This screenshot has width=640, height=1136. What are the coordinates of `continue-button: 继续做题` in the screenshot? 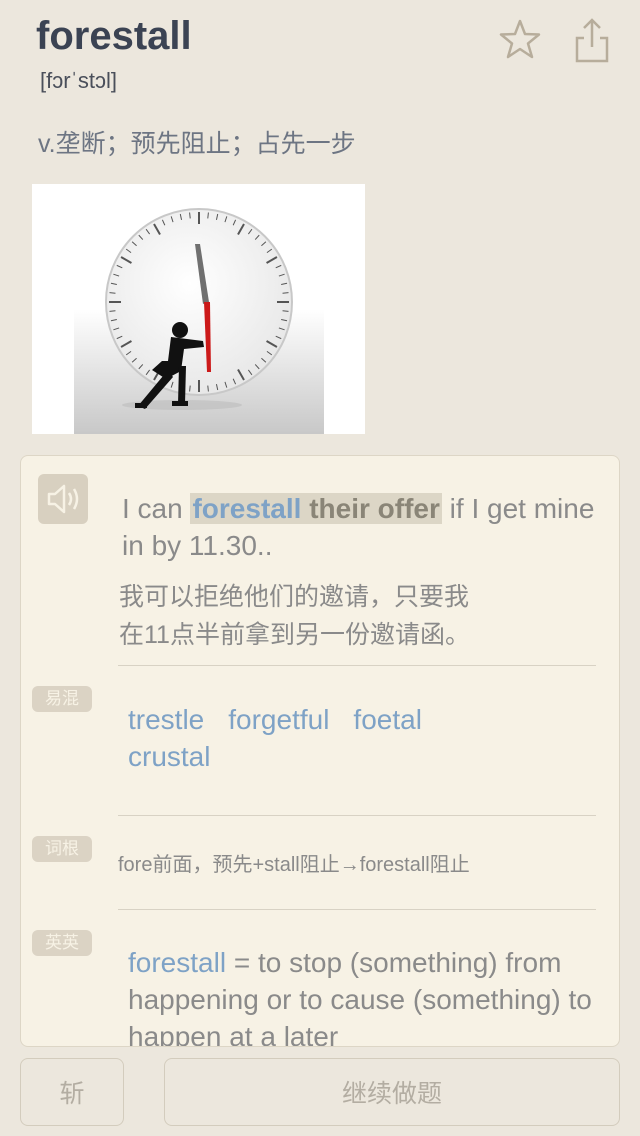 It's located at (392, 1092).